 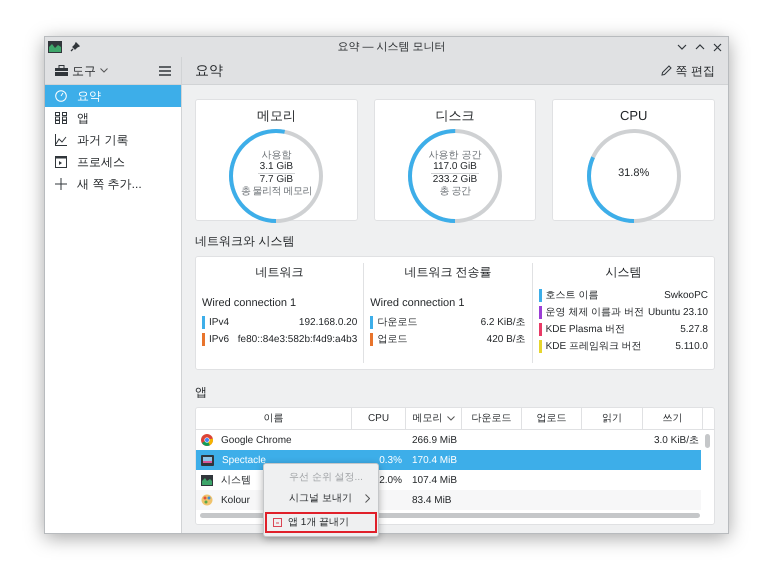 I want to click on sidebar-item: 앱, so click(x=113, y=118).